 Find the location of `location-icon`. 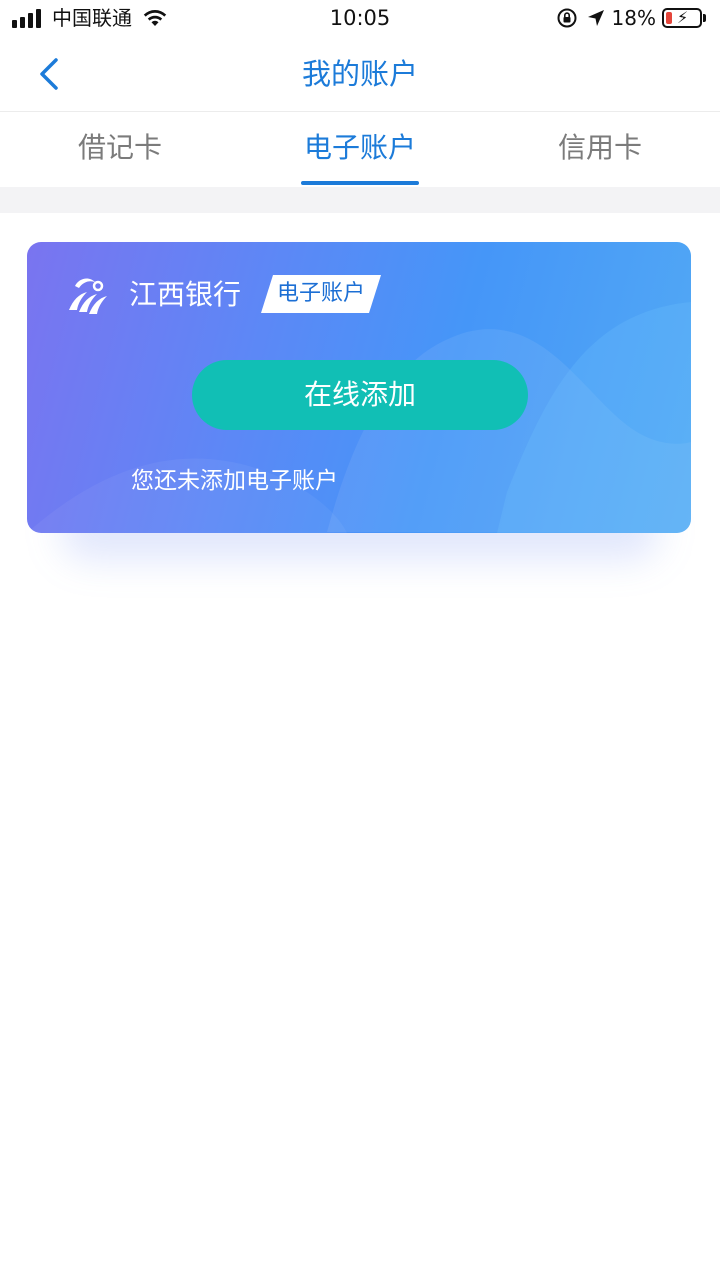

location-icon is located at coordinates (595, 18).